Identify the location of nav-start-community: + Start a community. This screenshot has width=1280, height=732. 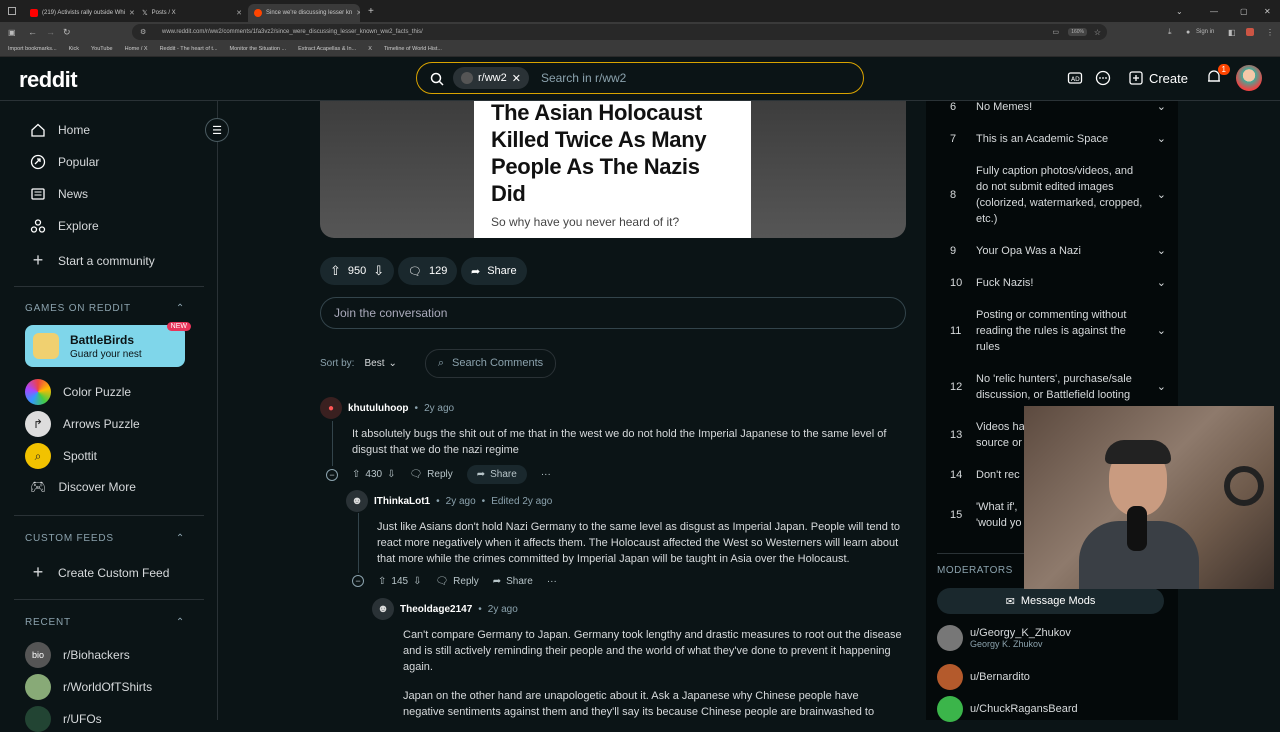
(92, 260).